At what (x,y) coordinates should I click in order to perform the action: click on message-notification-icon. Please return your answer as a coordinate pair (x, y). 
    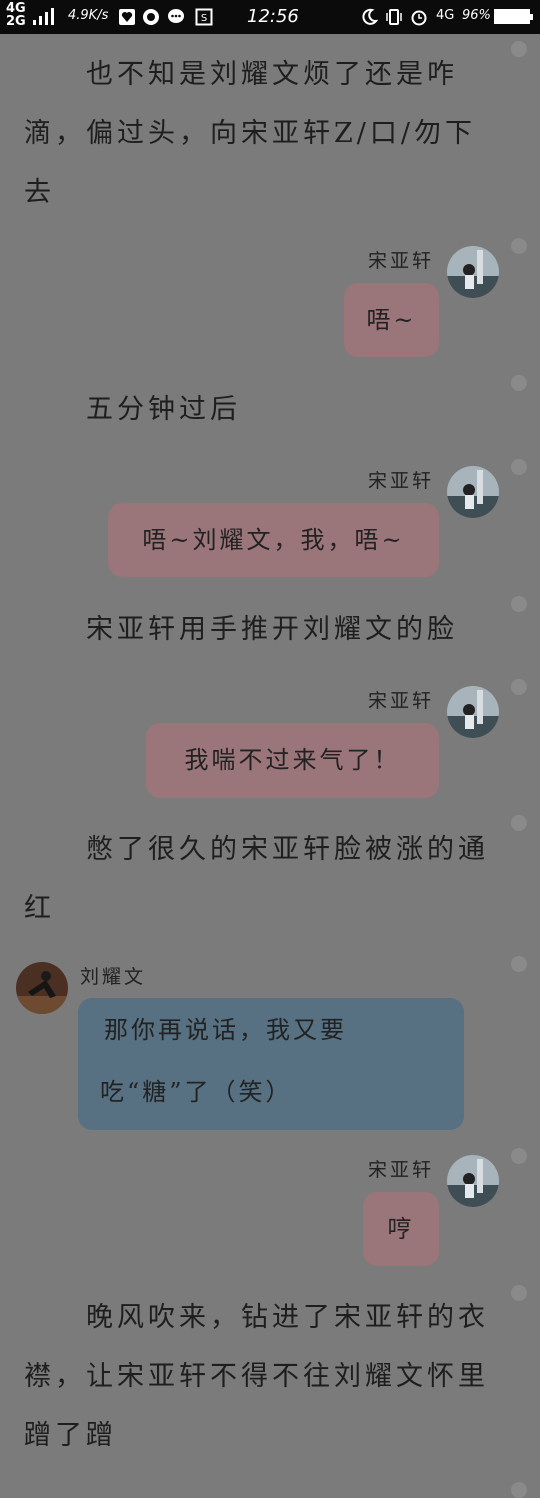
    Looking at the image, I should click on (176, 16).